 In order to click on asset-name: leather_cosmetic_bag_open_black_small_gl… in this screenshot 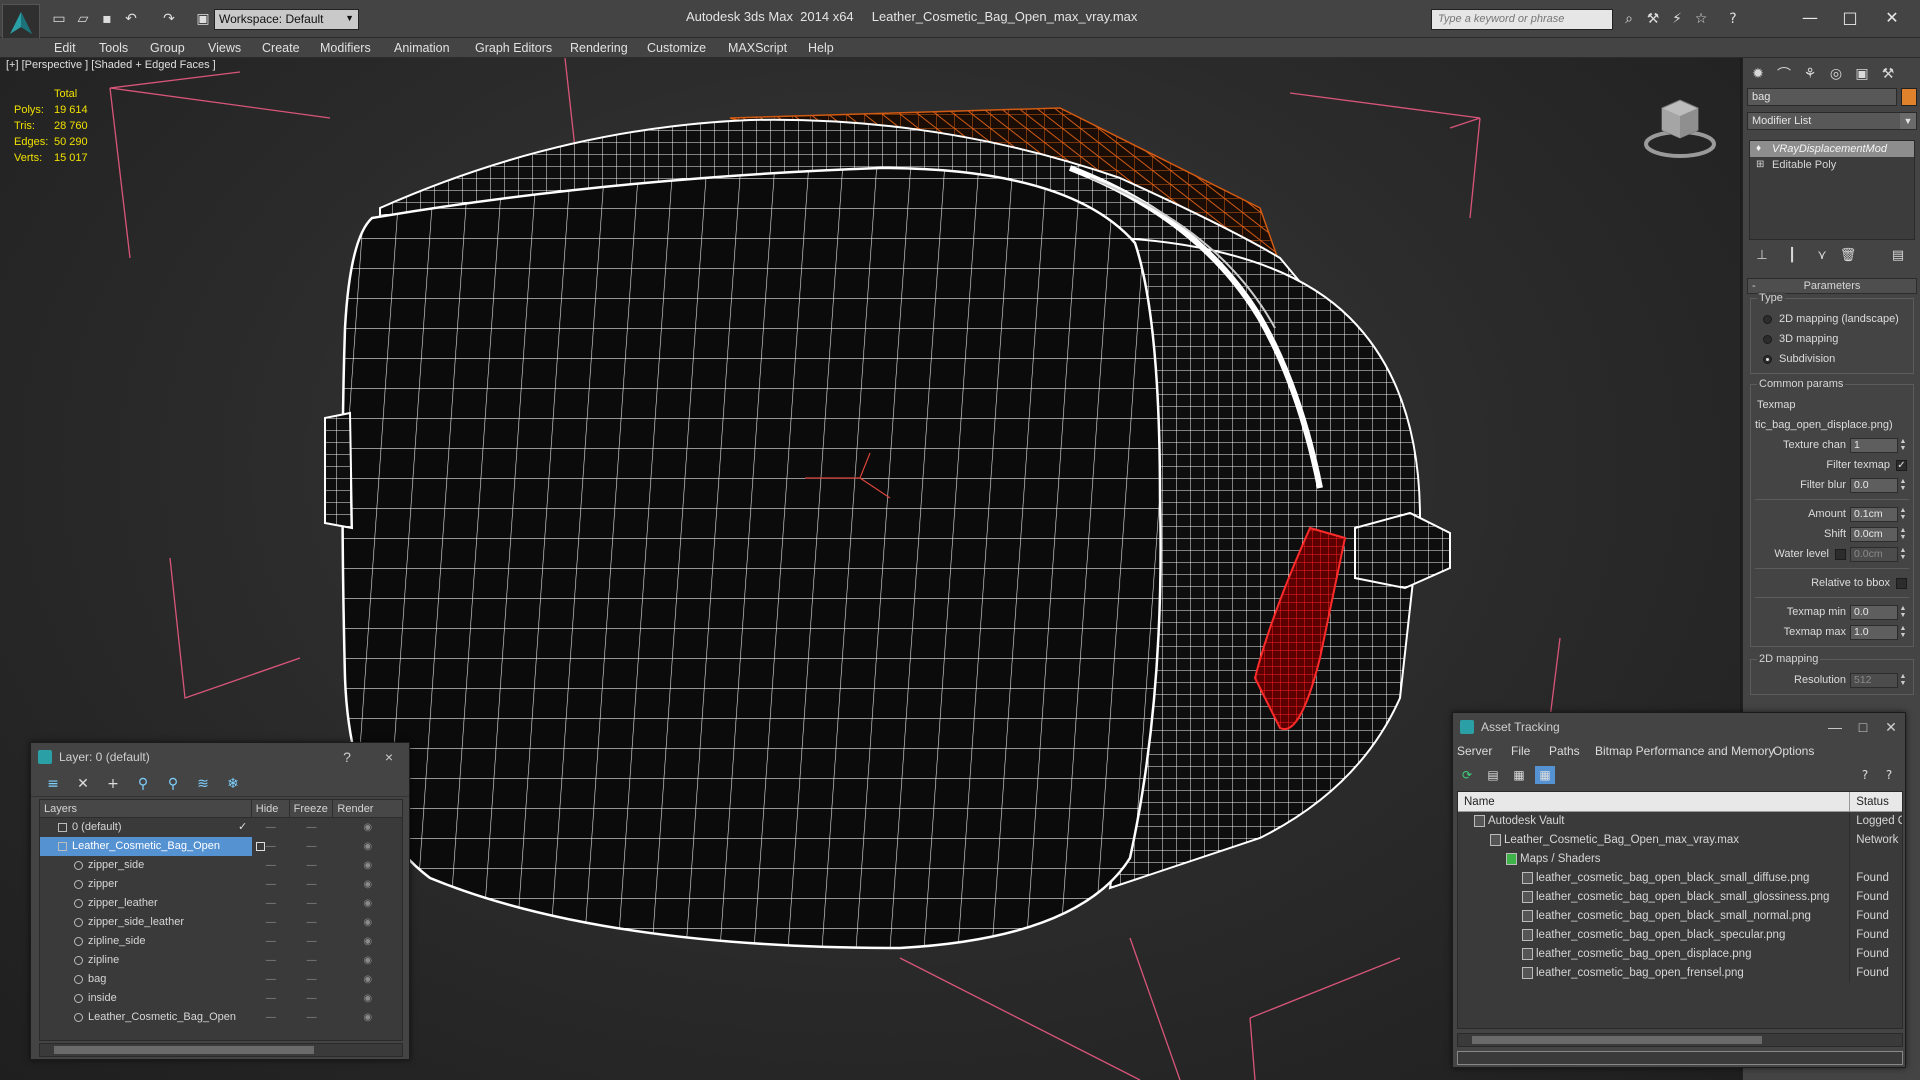, I will do `click(1654, 897)`.